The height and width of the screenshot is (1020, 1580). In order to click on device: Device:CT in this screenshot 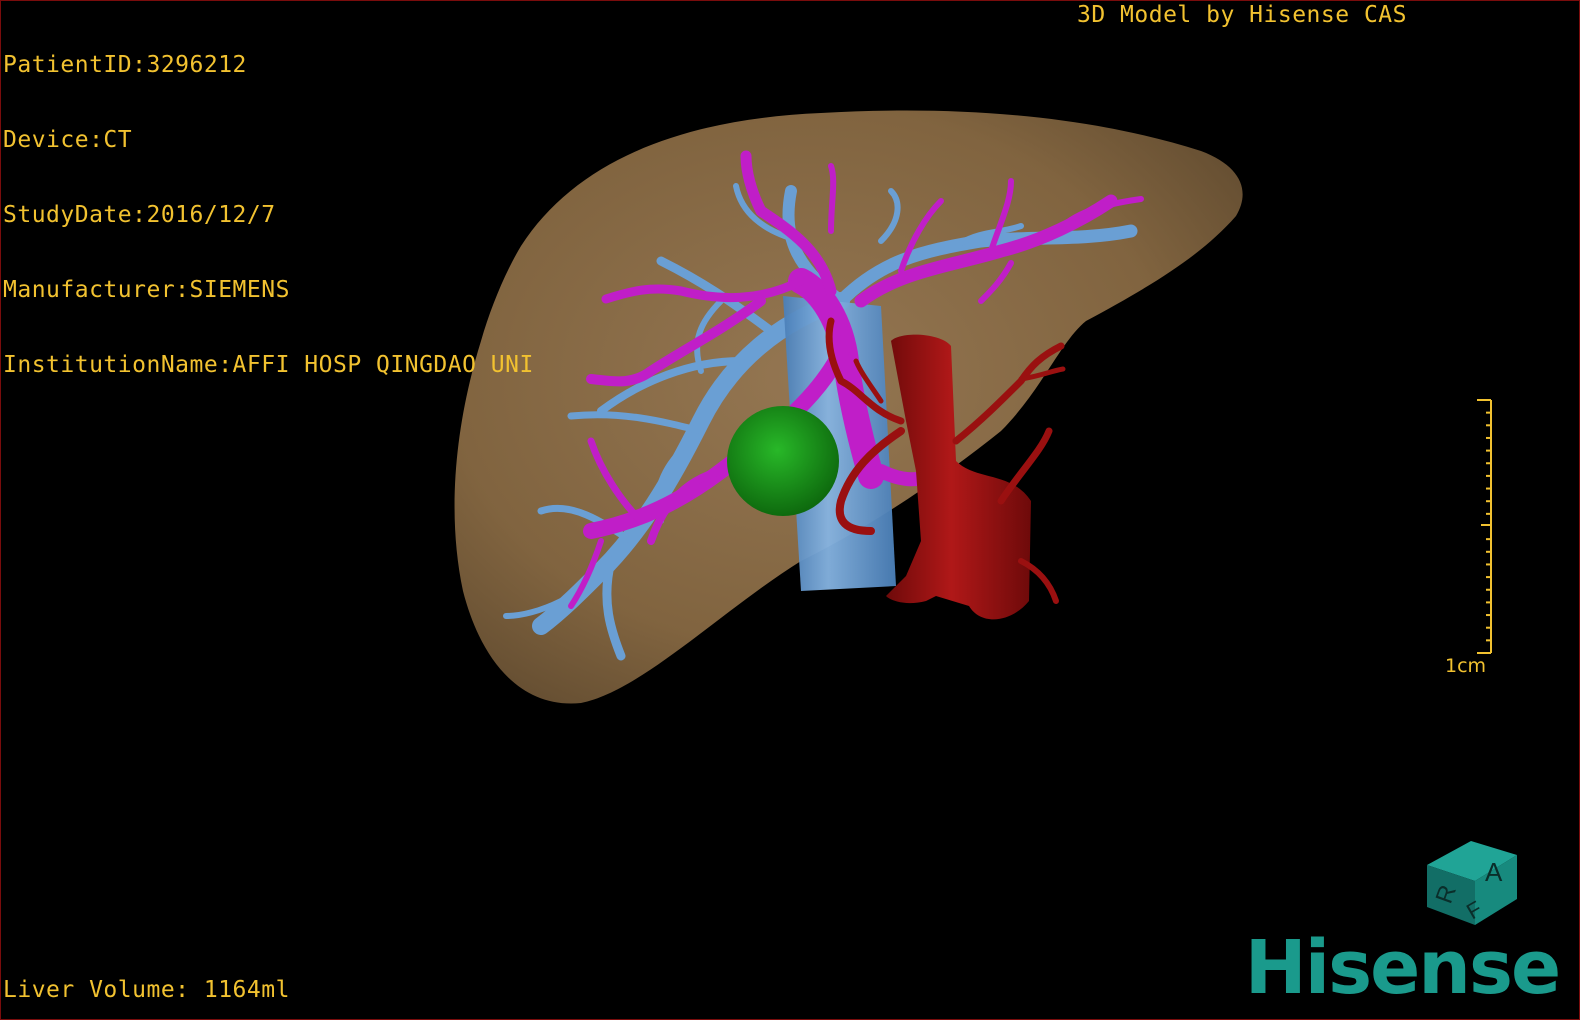, I will do `click(68, 140)`.